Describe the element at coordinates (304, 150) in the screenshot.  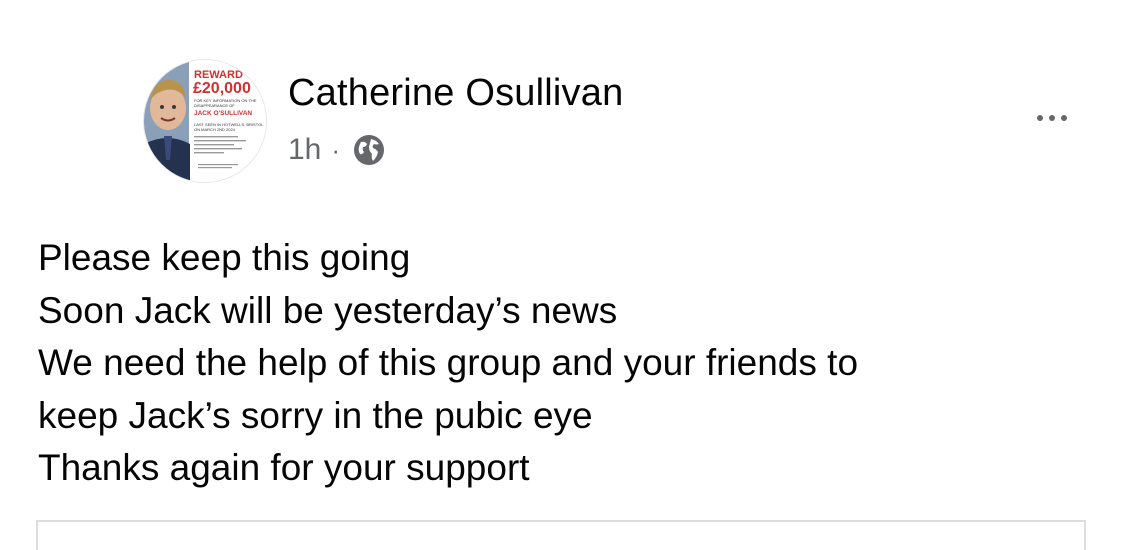
I see `post-timestamp: 1h` at that location.